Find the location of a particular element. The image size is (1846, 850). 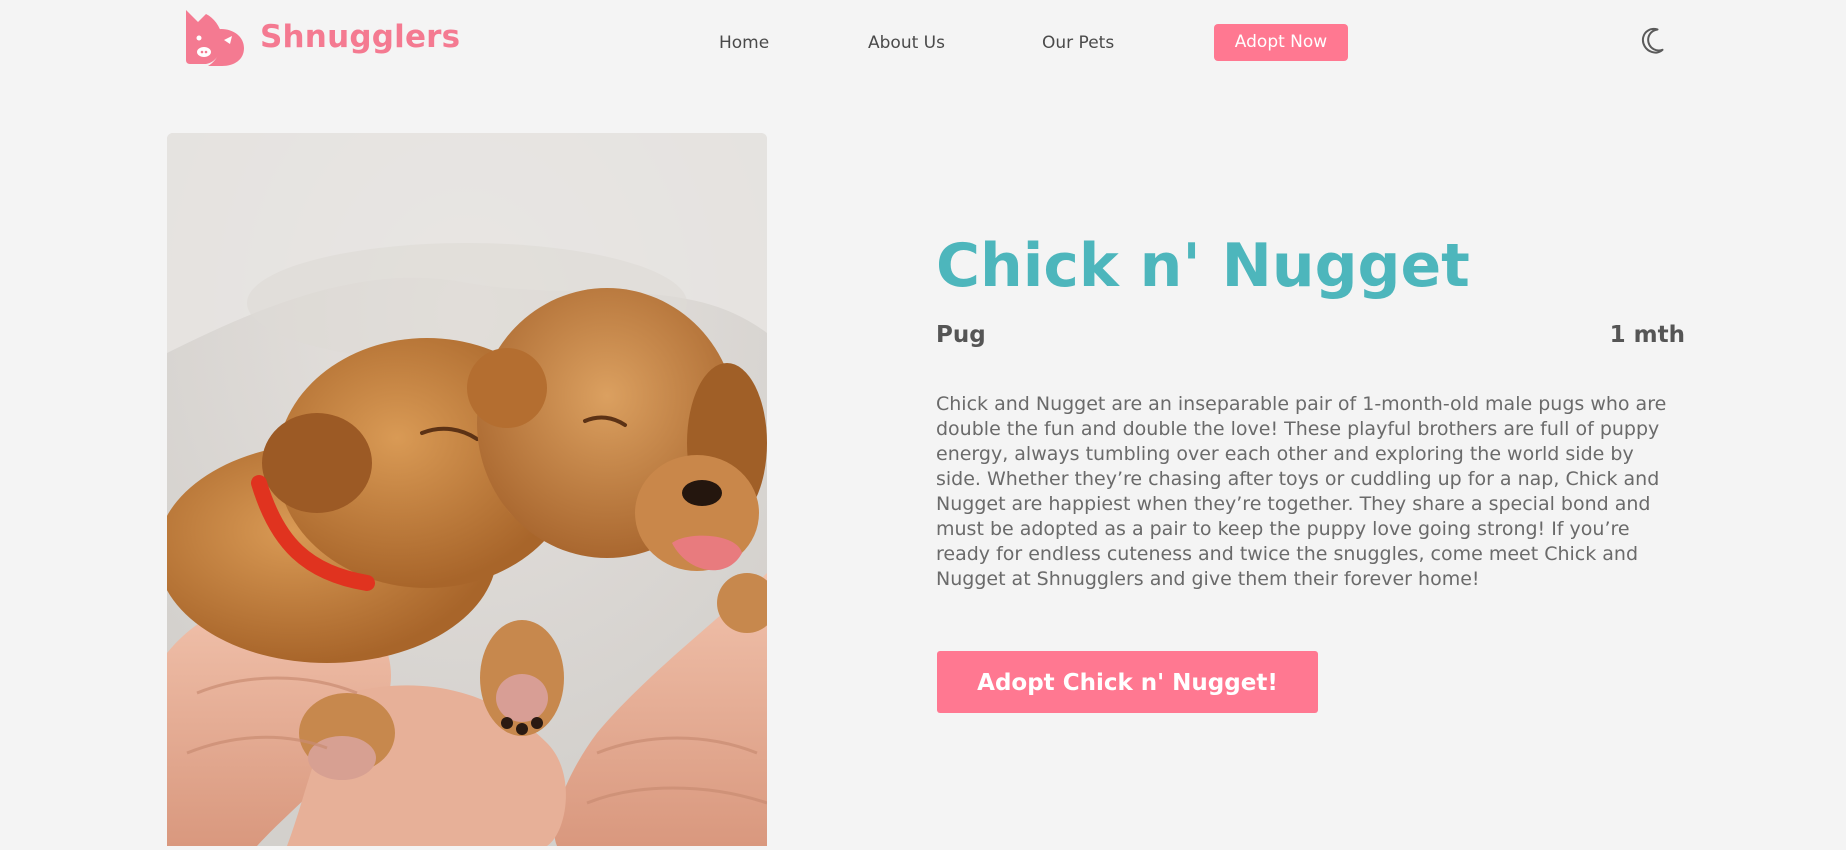

adopt-now-button: Adopt Now is located at coordinates (1281, 42).